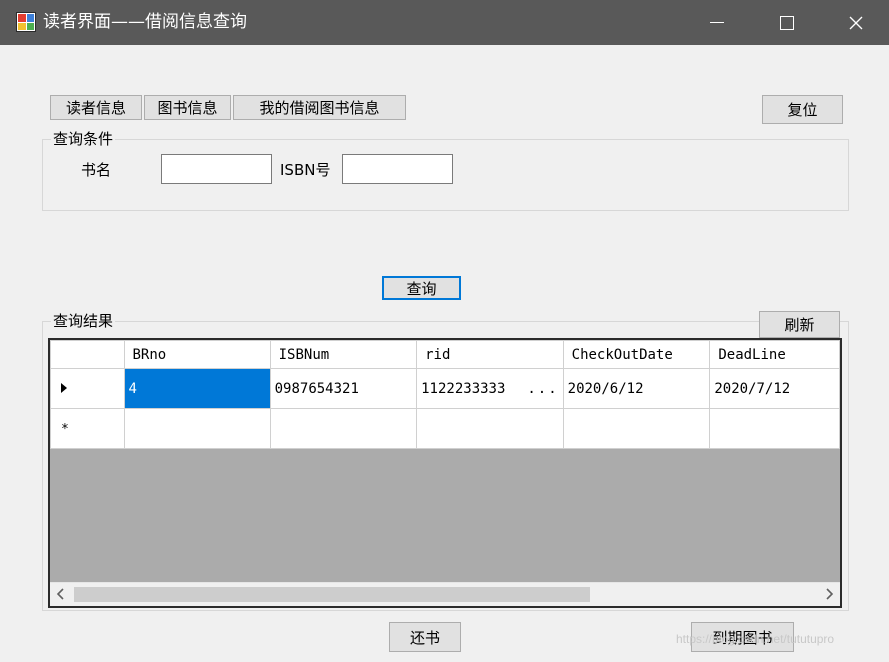  What do you see at coordinates (83, 139) in the screenshot?
I see `query-conditions-title: 查询条件` at bounding box center [83, 139].